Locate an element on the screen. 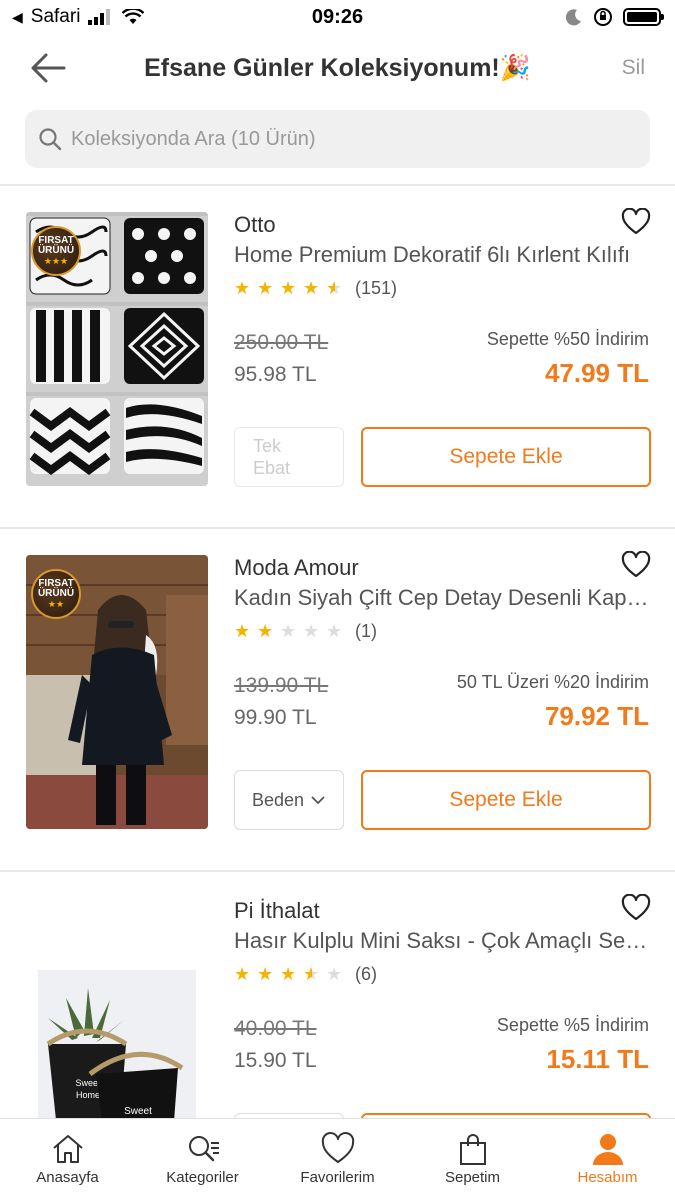 The image size is (675, 1200). nav-label: Hesabım is located at coordinates (607, 1177).